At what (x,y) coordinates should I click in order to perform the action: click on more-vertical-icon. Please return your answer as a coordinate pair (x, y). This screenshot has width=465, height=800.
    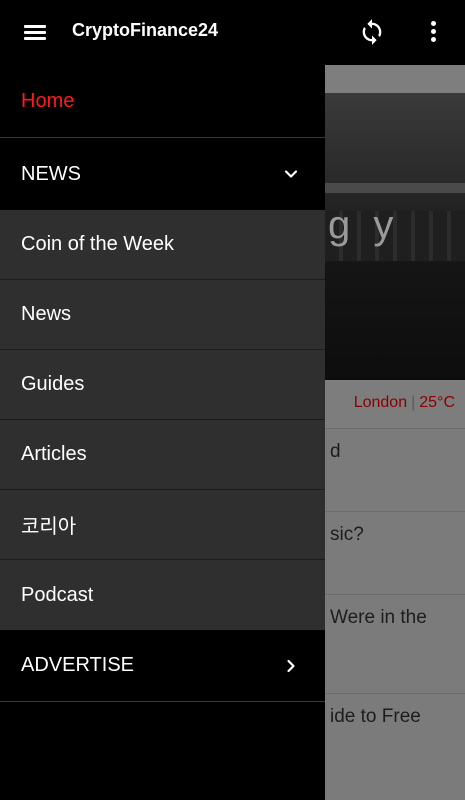
    Looking at the image, I should click on (434, 32).